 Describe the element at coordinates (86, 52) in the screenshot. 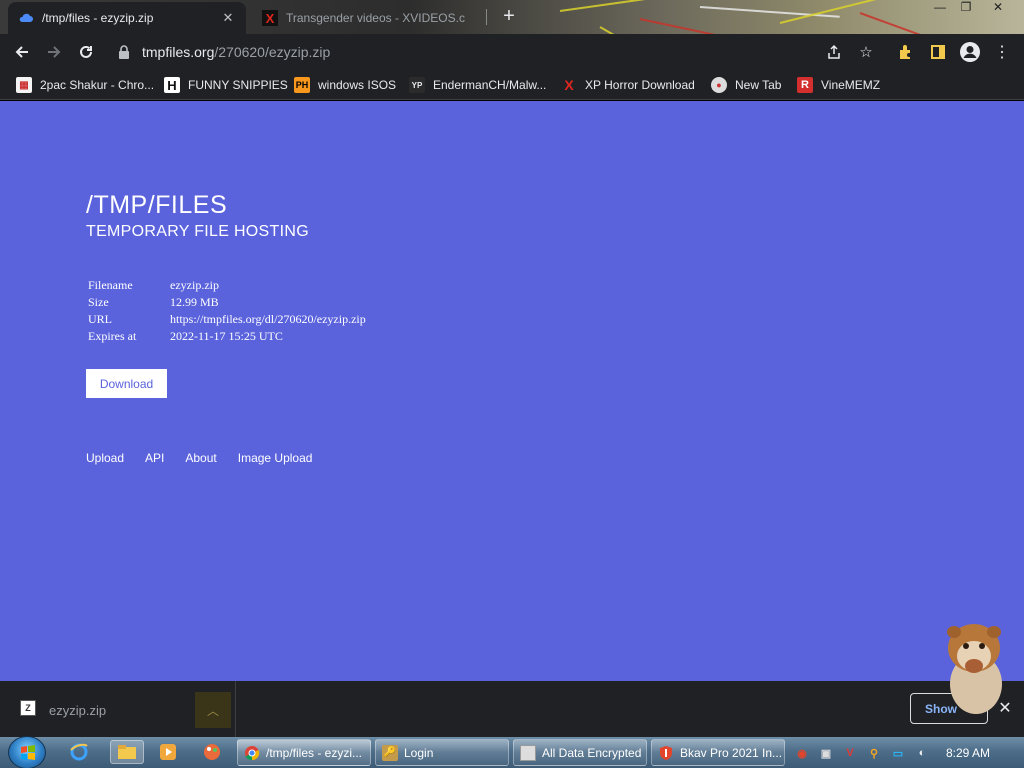

I see `reload-button` at that location.